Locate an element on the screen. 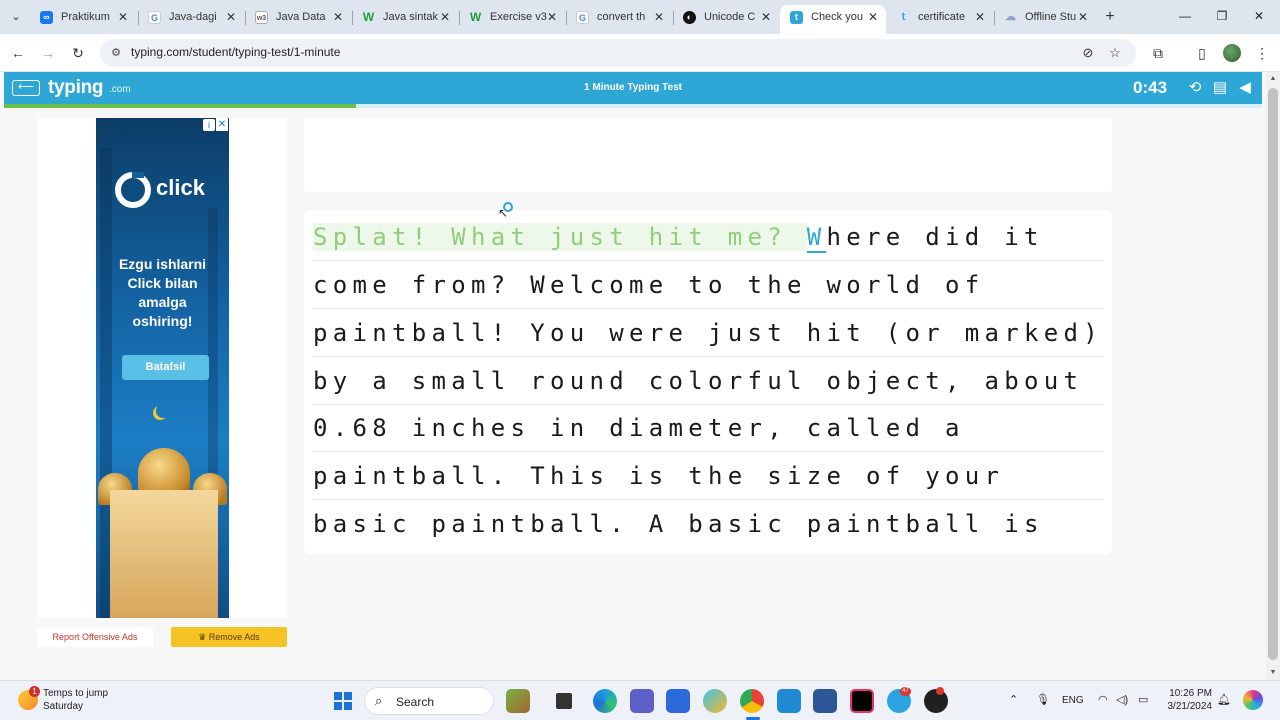 Image resolution: width=1280 pixels, height=720 pixels. typing-line: basic paintball. A basic paintball is is located at coordinates (678, 524).